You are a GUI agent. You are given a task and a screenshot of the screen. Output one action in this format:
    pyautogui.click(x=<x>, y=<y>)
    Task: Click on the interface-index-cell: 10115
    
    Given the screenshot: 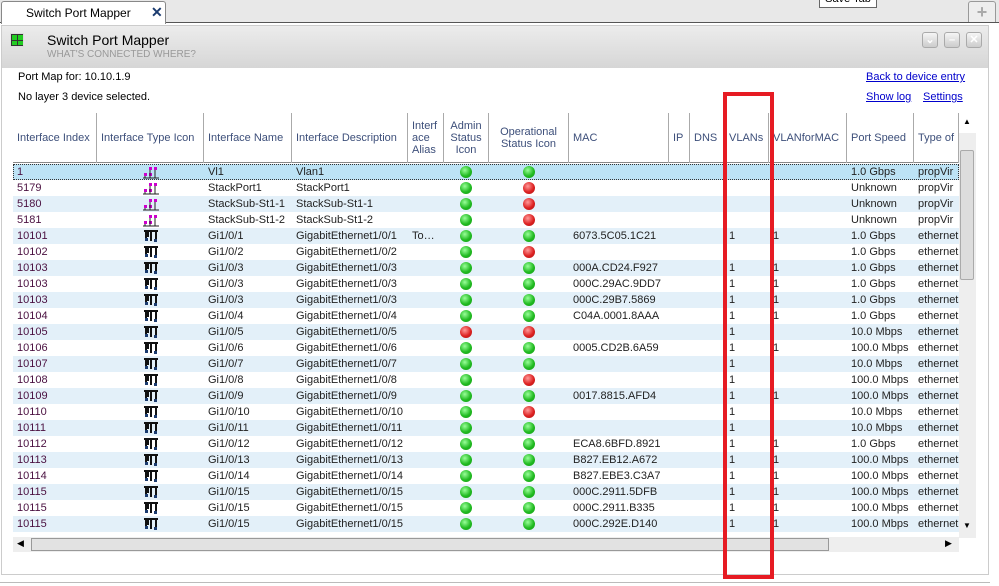 What is the action you would take?
    pyautogui.click(x=32, y=492)
    